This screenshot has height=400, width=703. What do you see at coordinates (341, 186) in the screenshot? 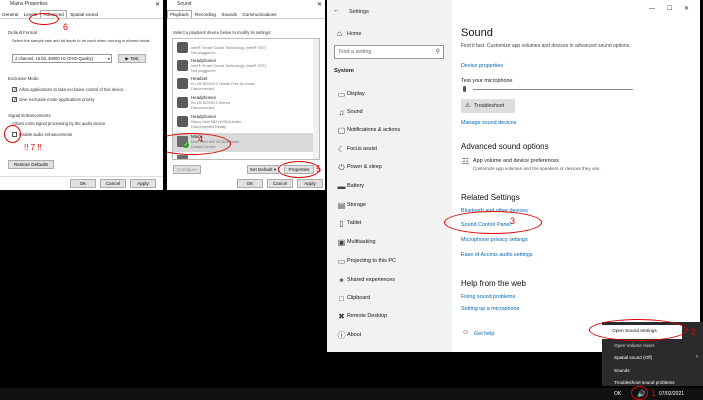
I see `battery-icon: ▬` at bounding box center [341, 186].